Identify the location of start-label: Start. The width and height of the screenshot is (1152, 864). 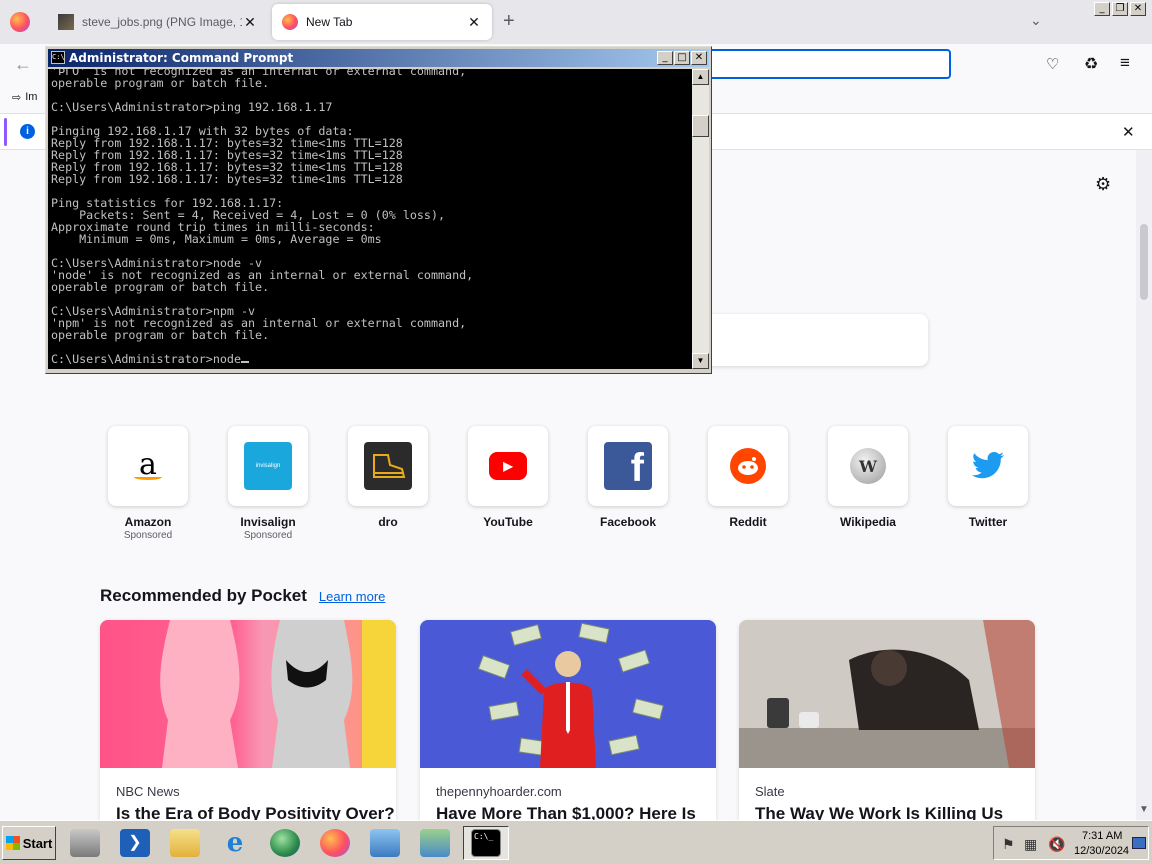
(37, 843).